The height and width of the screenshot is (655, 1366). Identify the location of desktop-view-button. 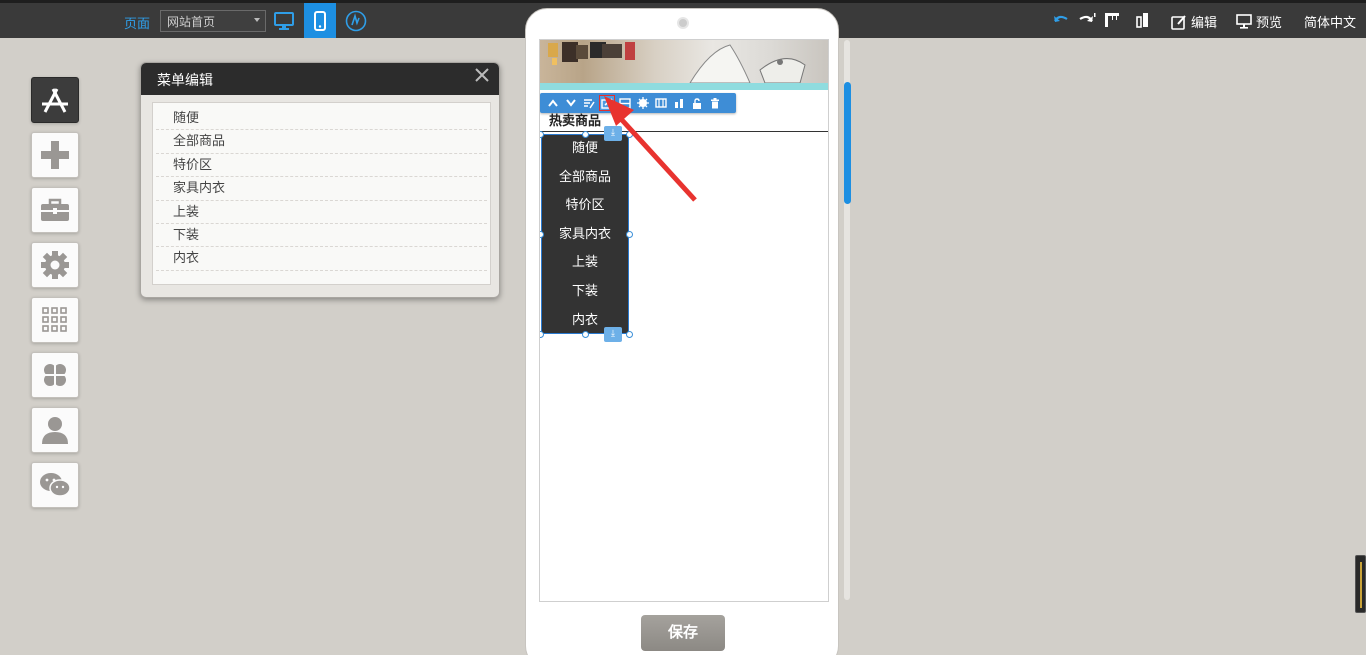
(284, 20).